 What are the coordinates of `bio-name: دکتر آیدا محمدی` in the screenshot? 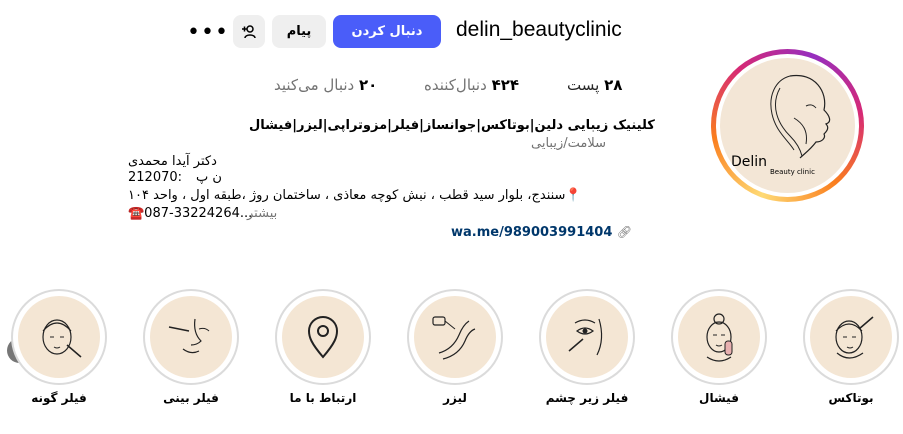 It's located at (172, 161).